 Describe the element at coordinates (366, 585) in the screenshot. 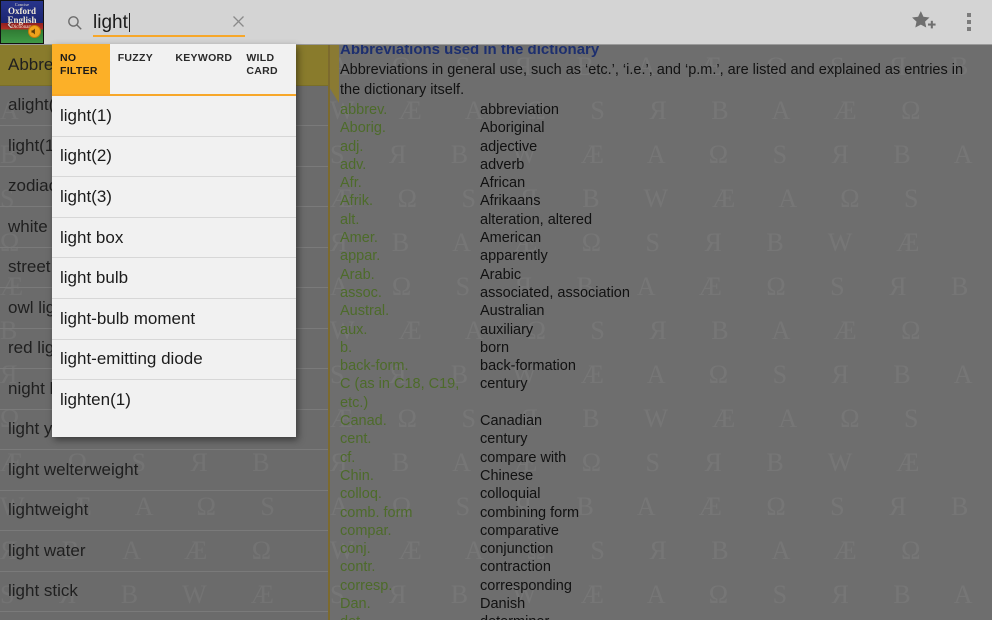

I see `abbreviation-key: corresp.` at that location.